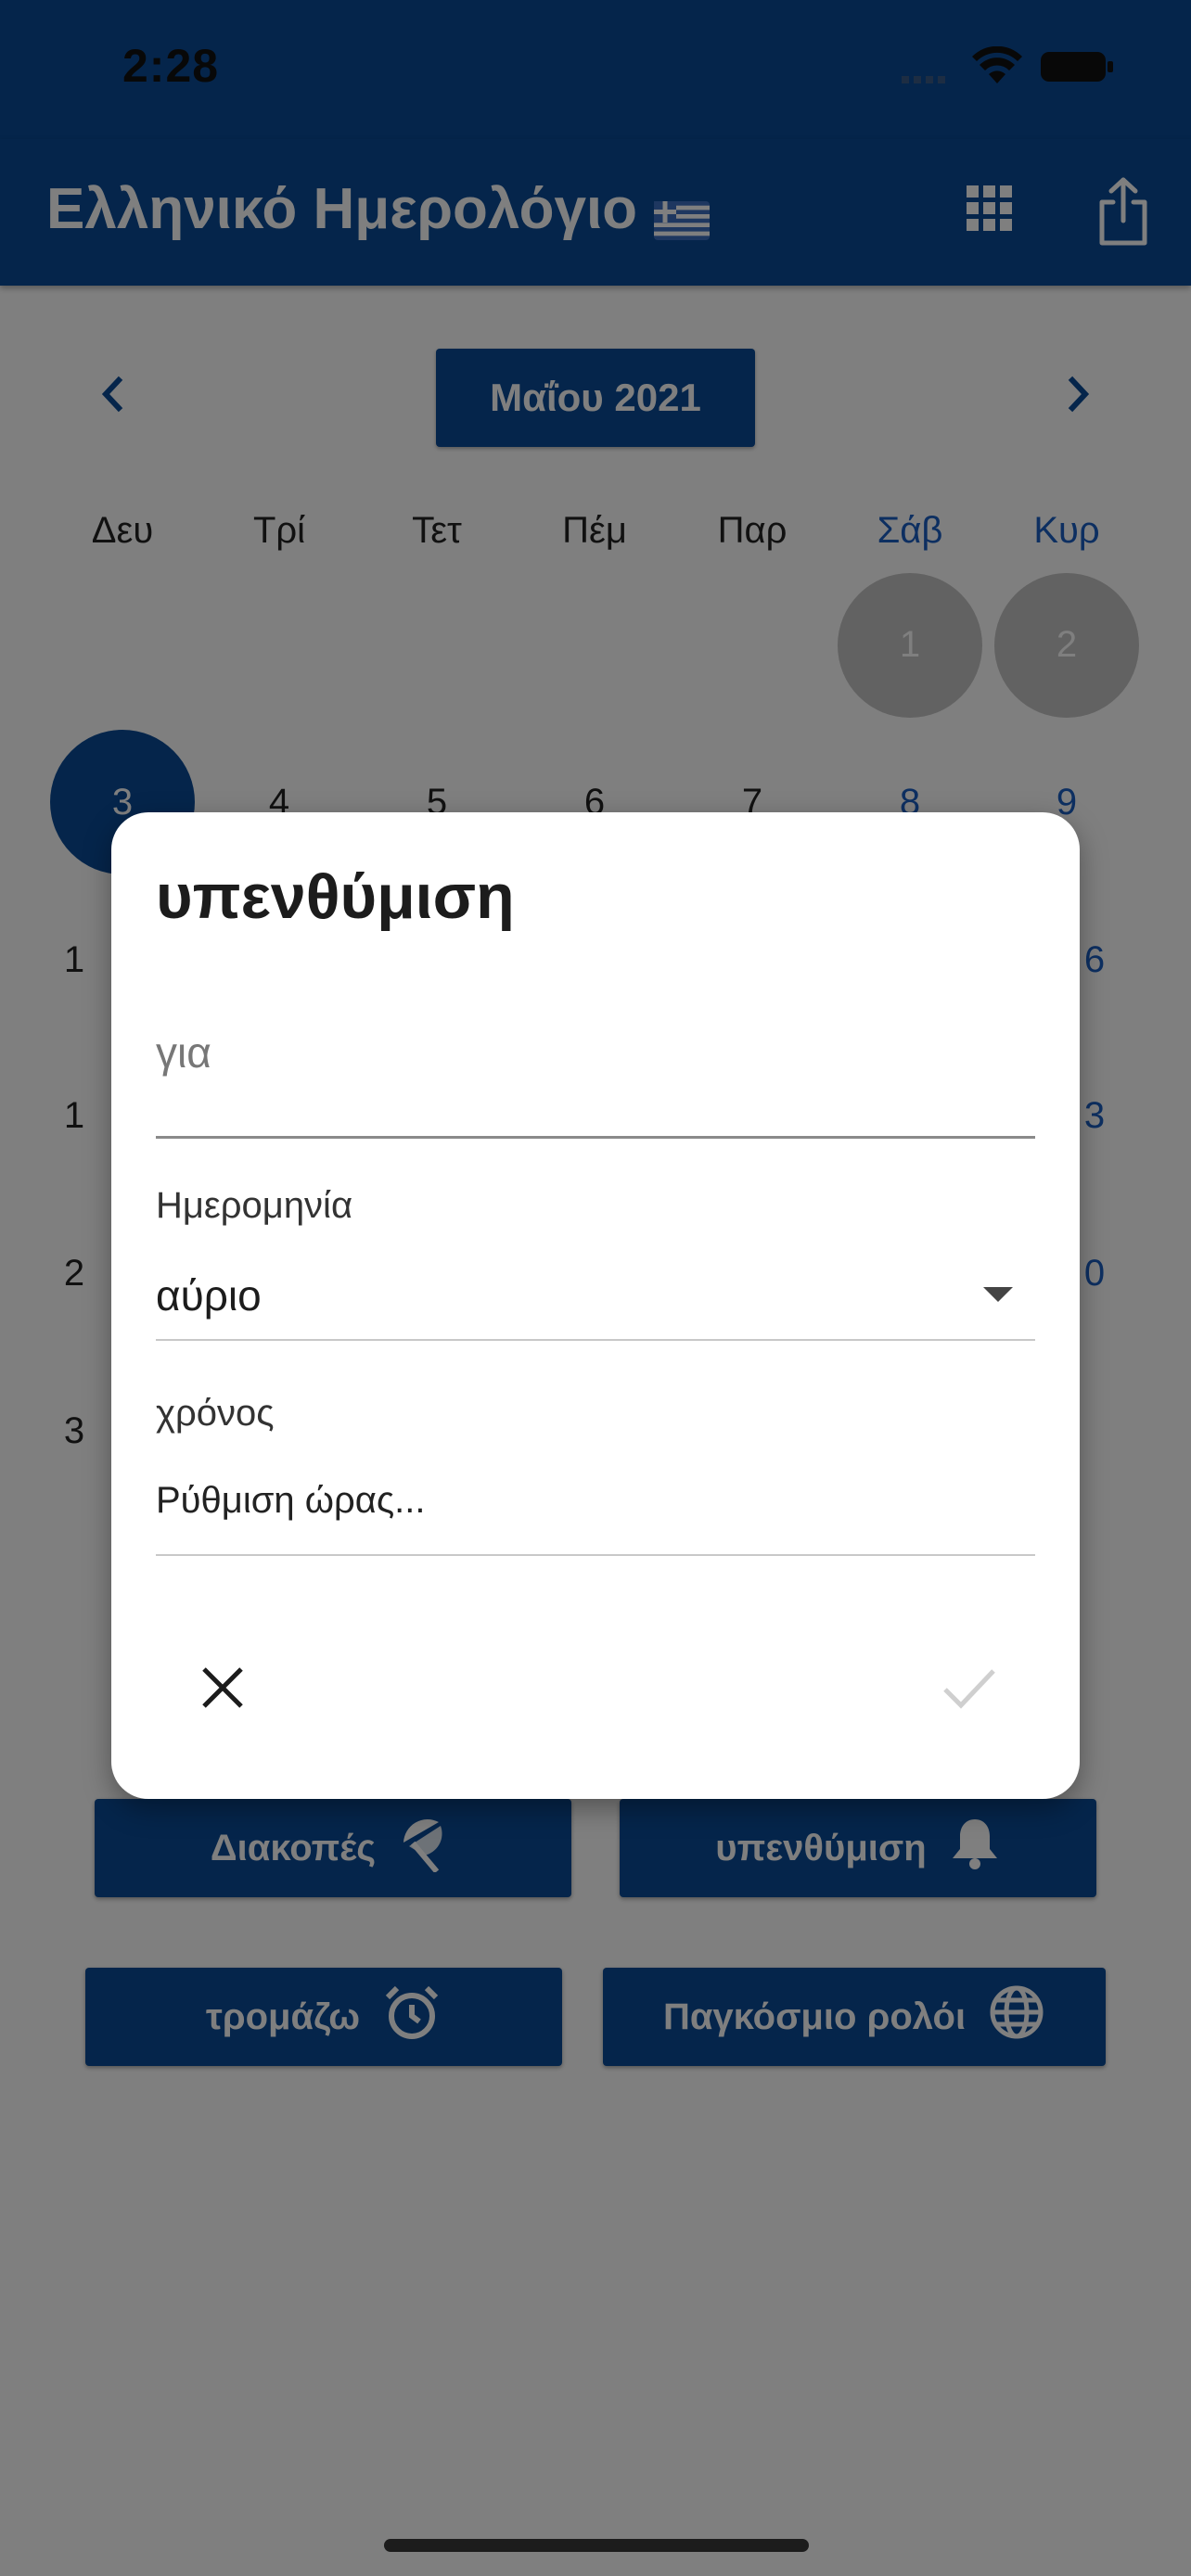  Describe the element at coordinates (595, 1137) in the screenshot. I see `for-input-underline` at that location.